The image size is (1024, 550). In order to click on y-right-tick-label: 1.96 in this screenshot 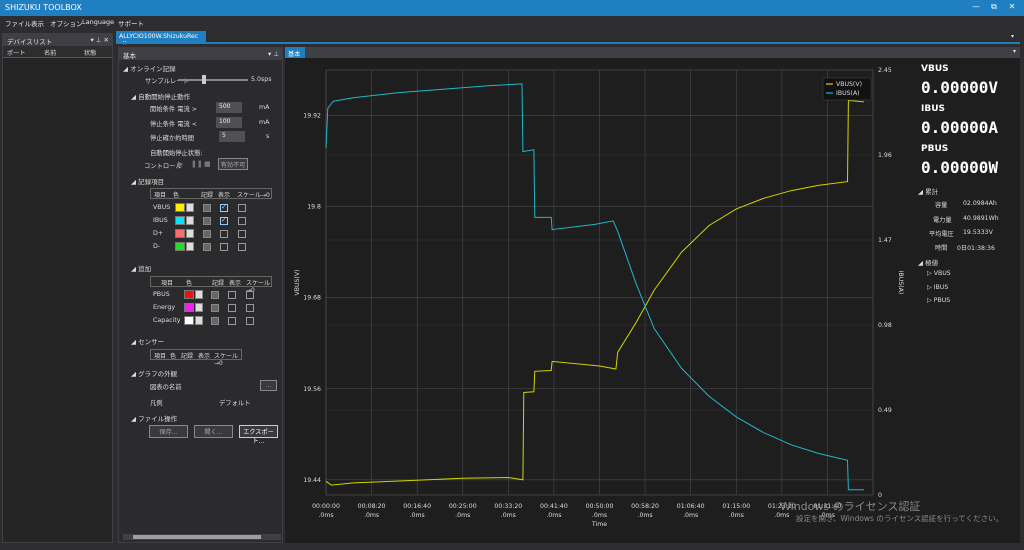, I will do `click(885, 155)`.